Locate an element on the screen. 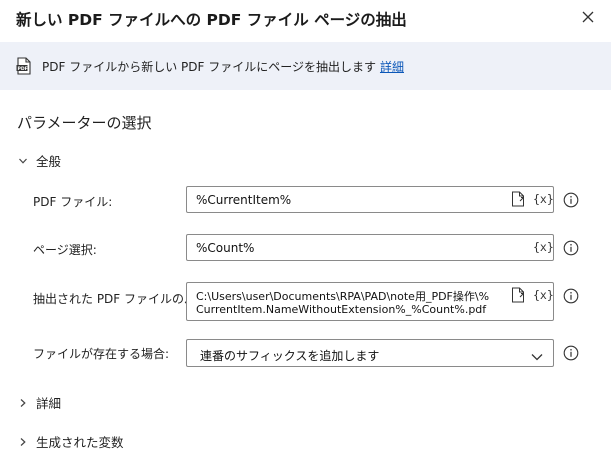 This screenshot has width=611, height=466. pdf-file-label: PDF ファイル: is located at coordinates (73, 202).